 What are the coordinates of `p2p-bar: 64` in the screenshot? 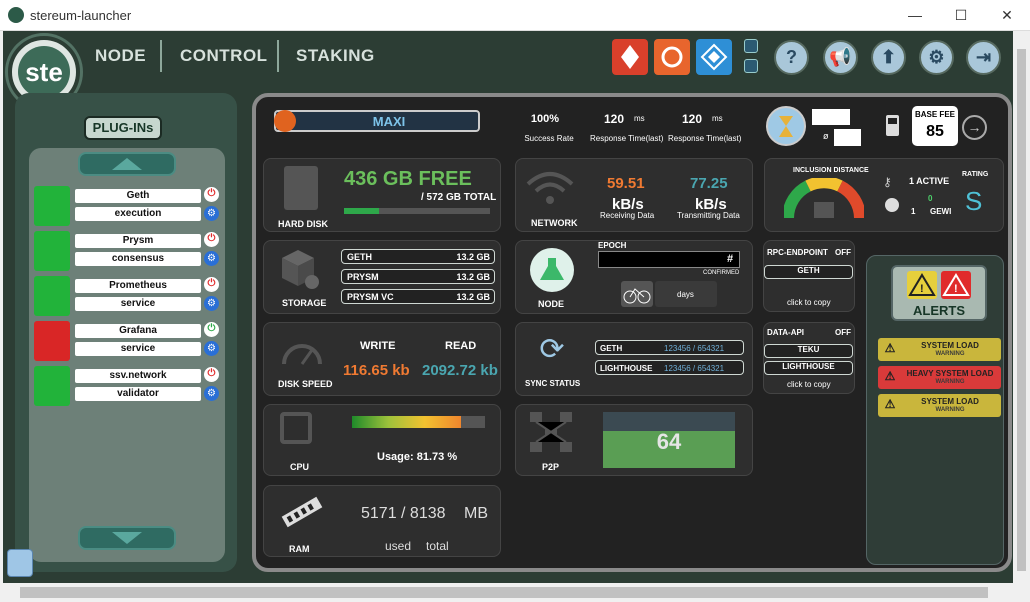 It's located at (669, 440).